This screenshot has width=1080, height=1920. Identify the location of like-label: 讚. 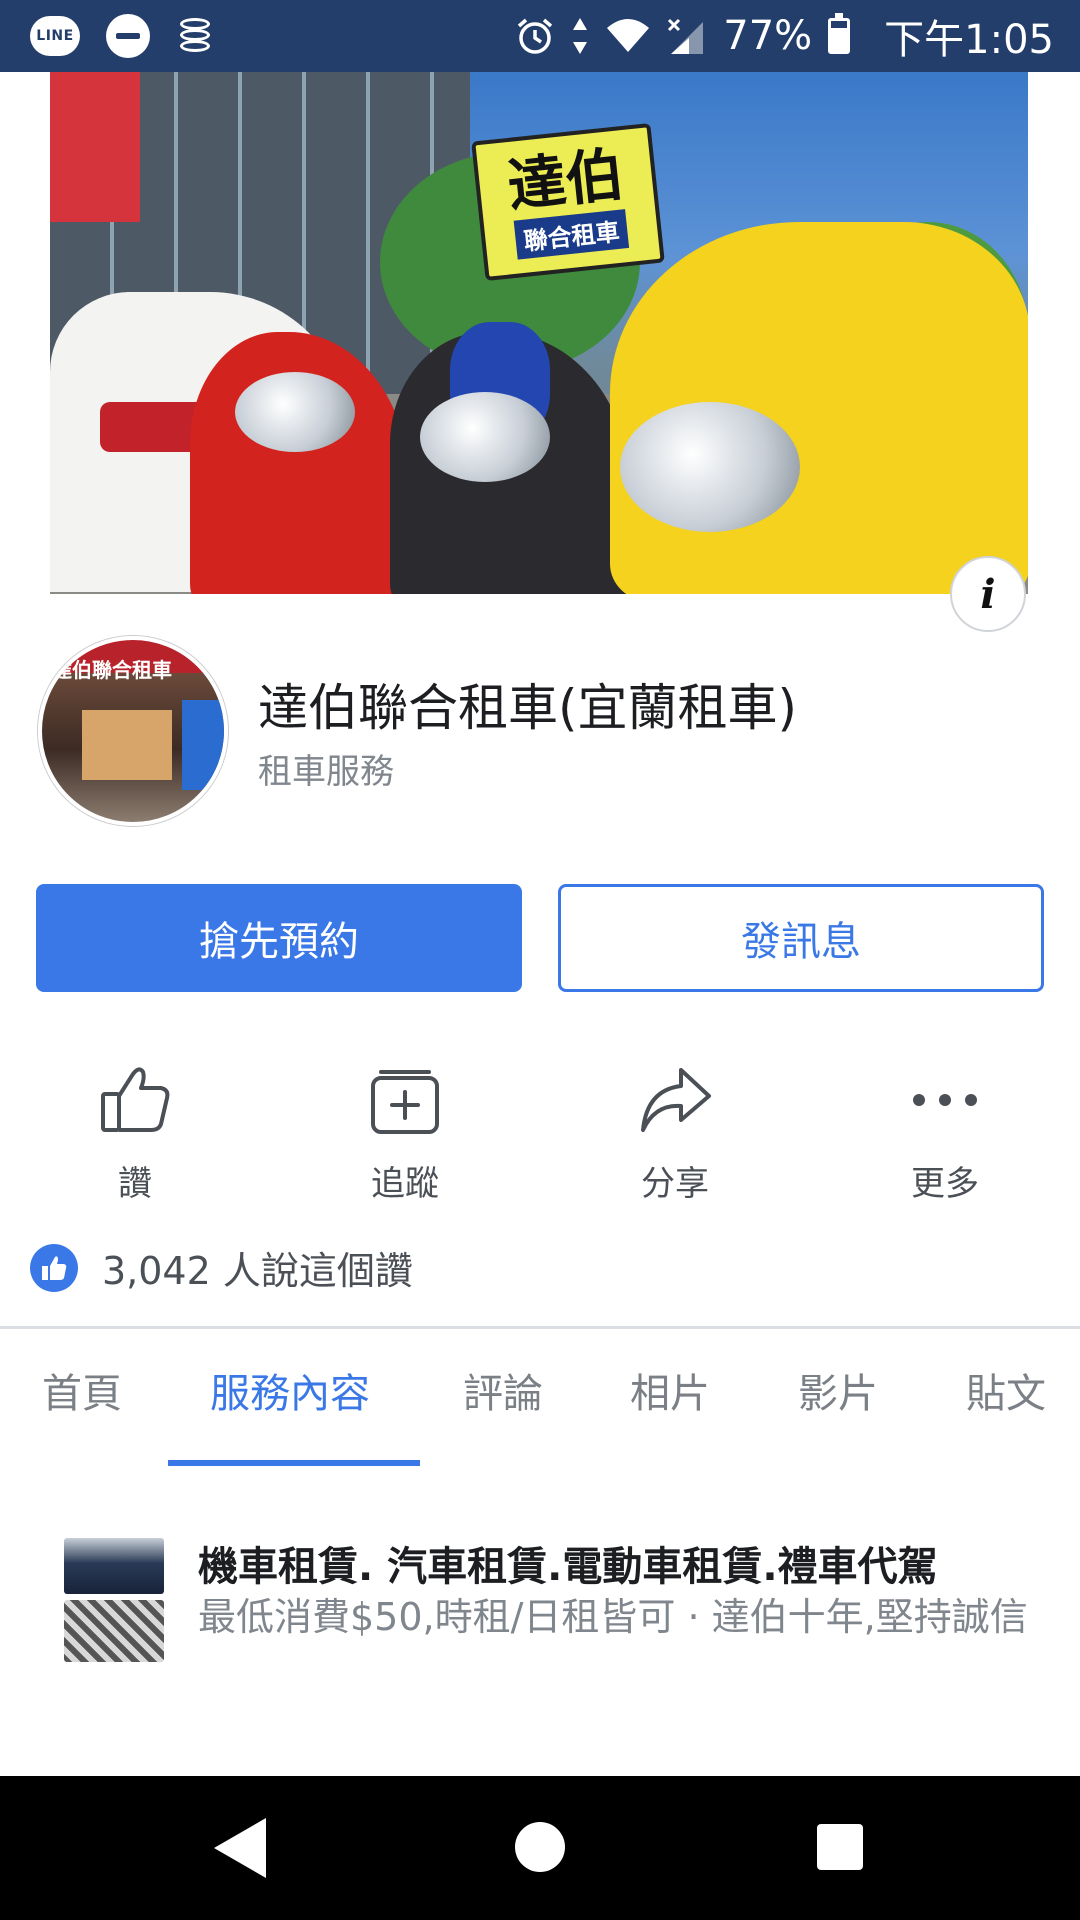
(135, 1184).